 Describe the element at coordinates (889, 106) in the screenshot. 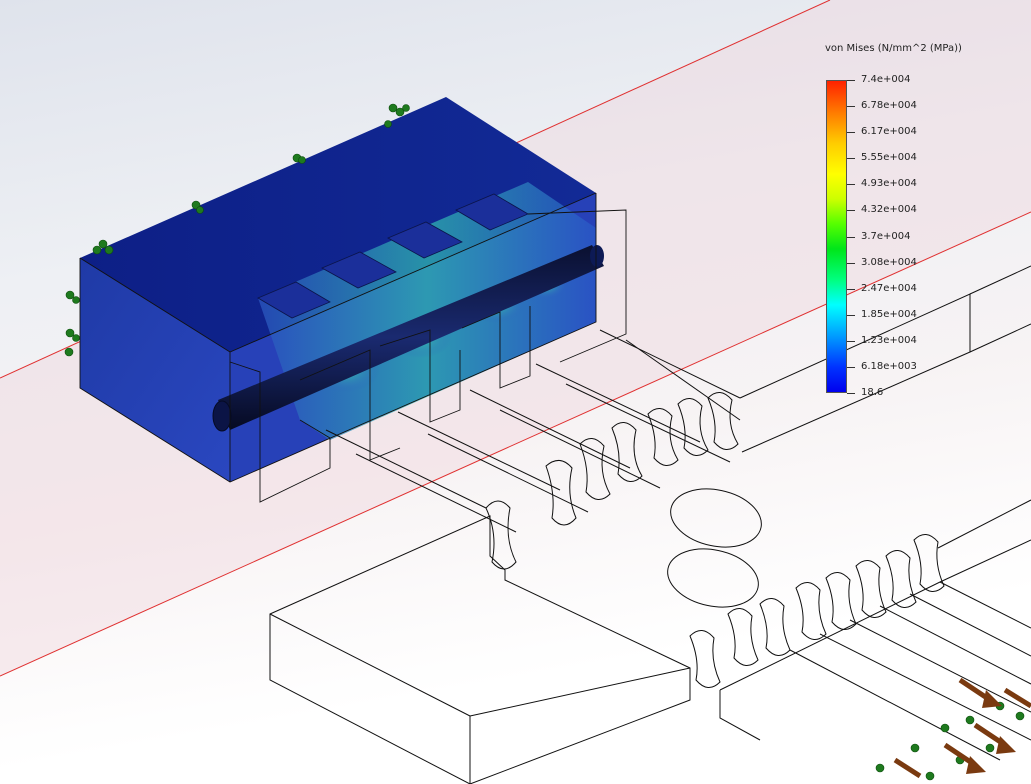

I see `legend-tick-label: 6.78e+004` at that location.